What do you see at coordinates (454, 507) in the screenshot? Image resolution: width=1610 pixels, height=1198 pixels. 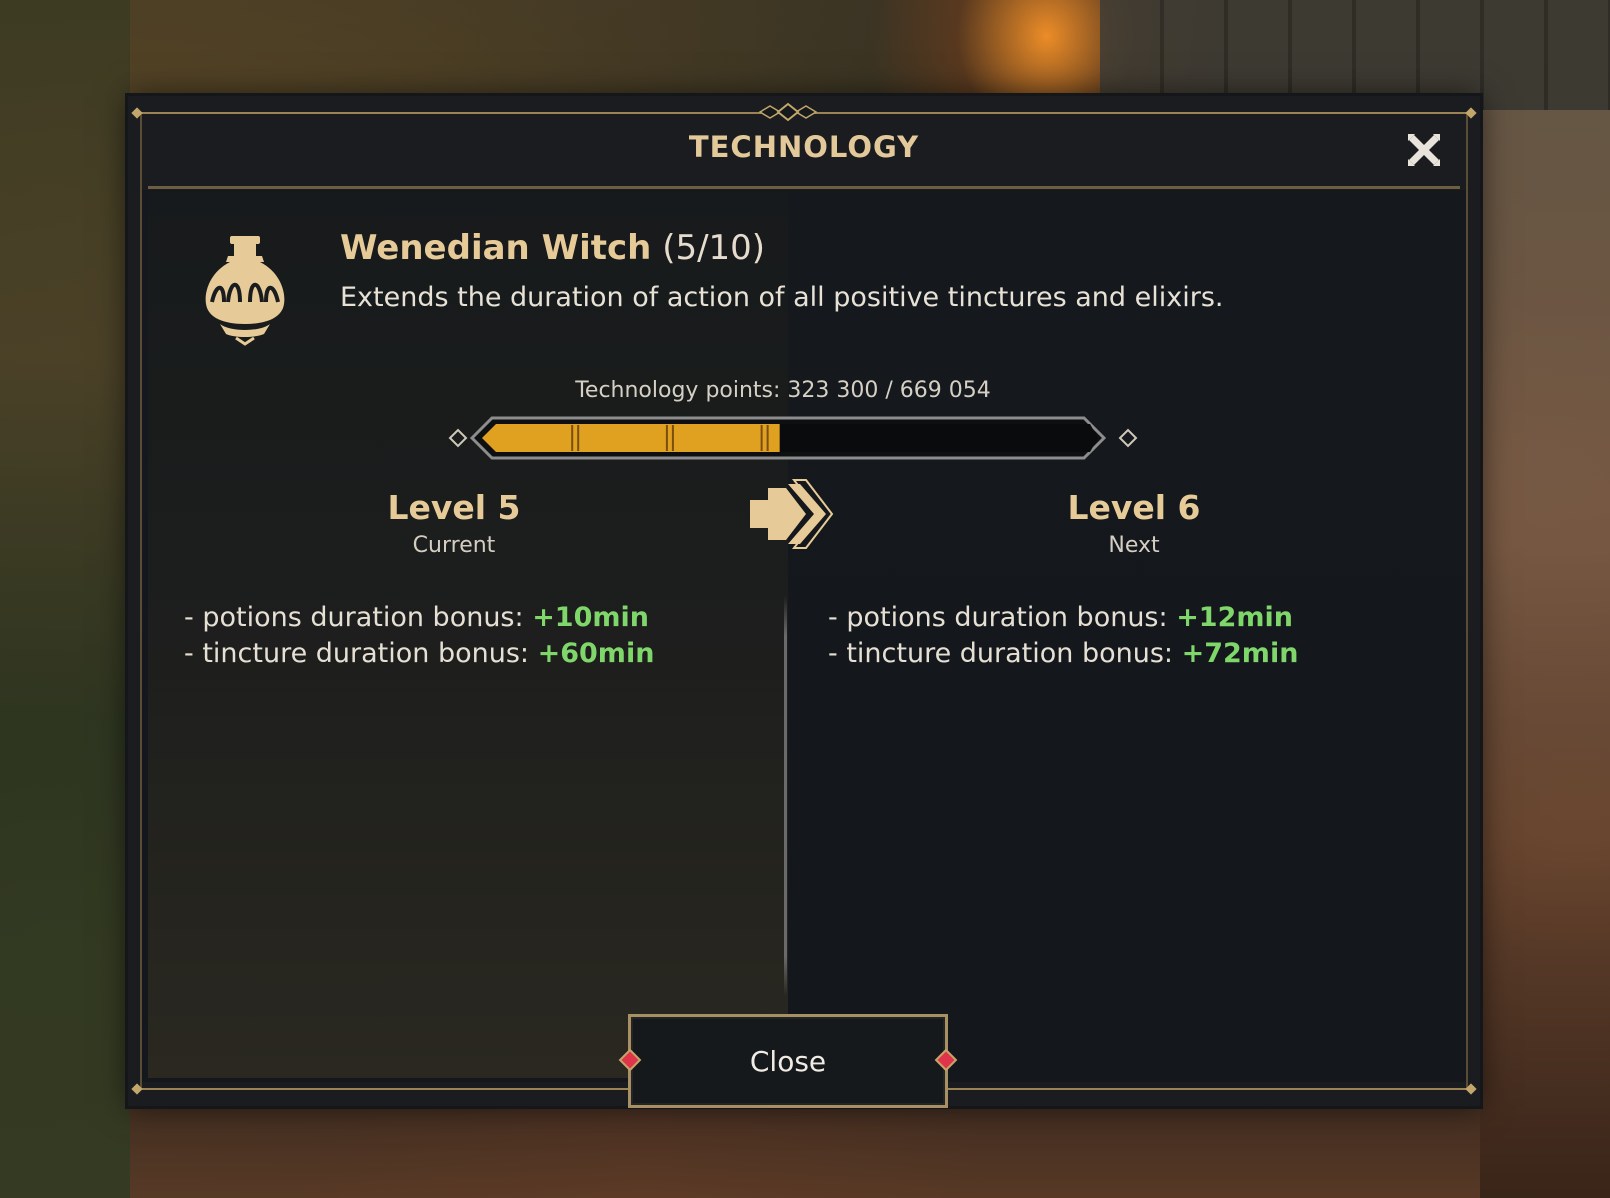 I see `current-level-title: Level 5` at bounding box center [454, 507].